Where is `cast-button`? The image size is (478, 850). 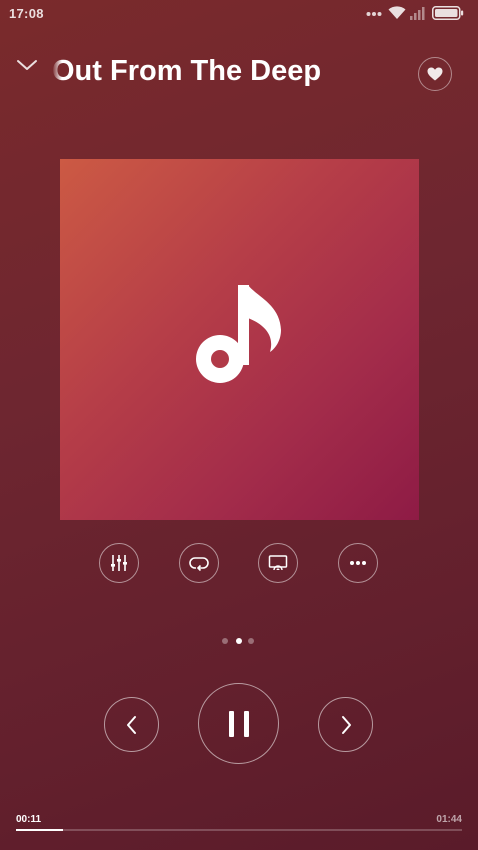 cast-button is located at coordinates (278, 563).